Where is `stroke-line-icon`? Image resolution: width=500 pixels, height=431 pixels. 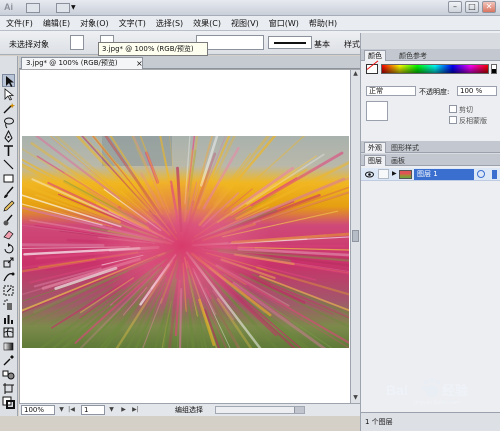 stroke-line-icon is located at coordinates (290, 43).